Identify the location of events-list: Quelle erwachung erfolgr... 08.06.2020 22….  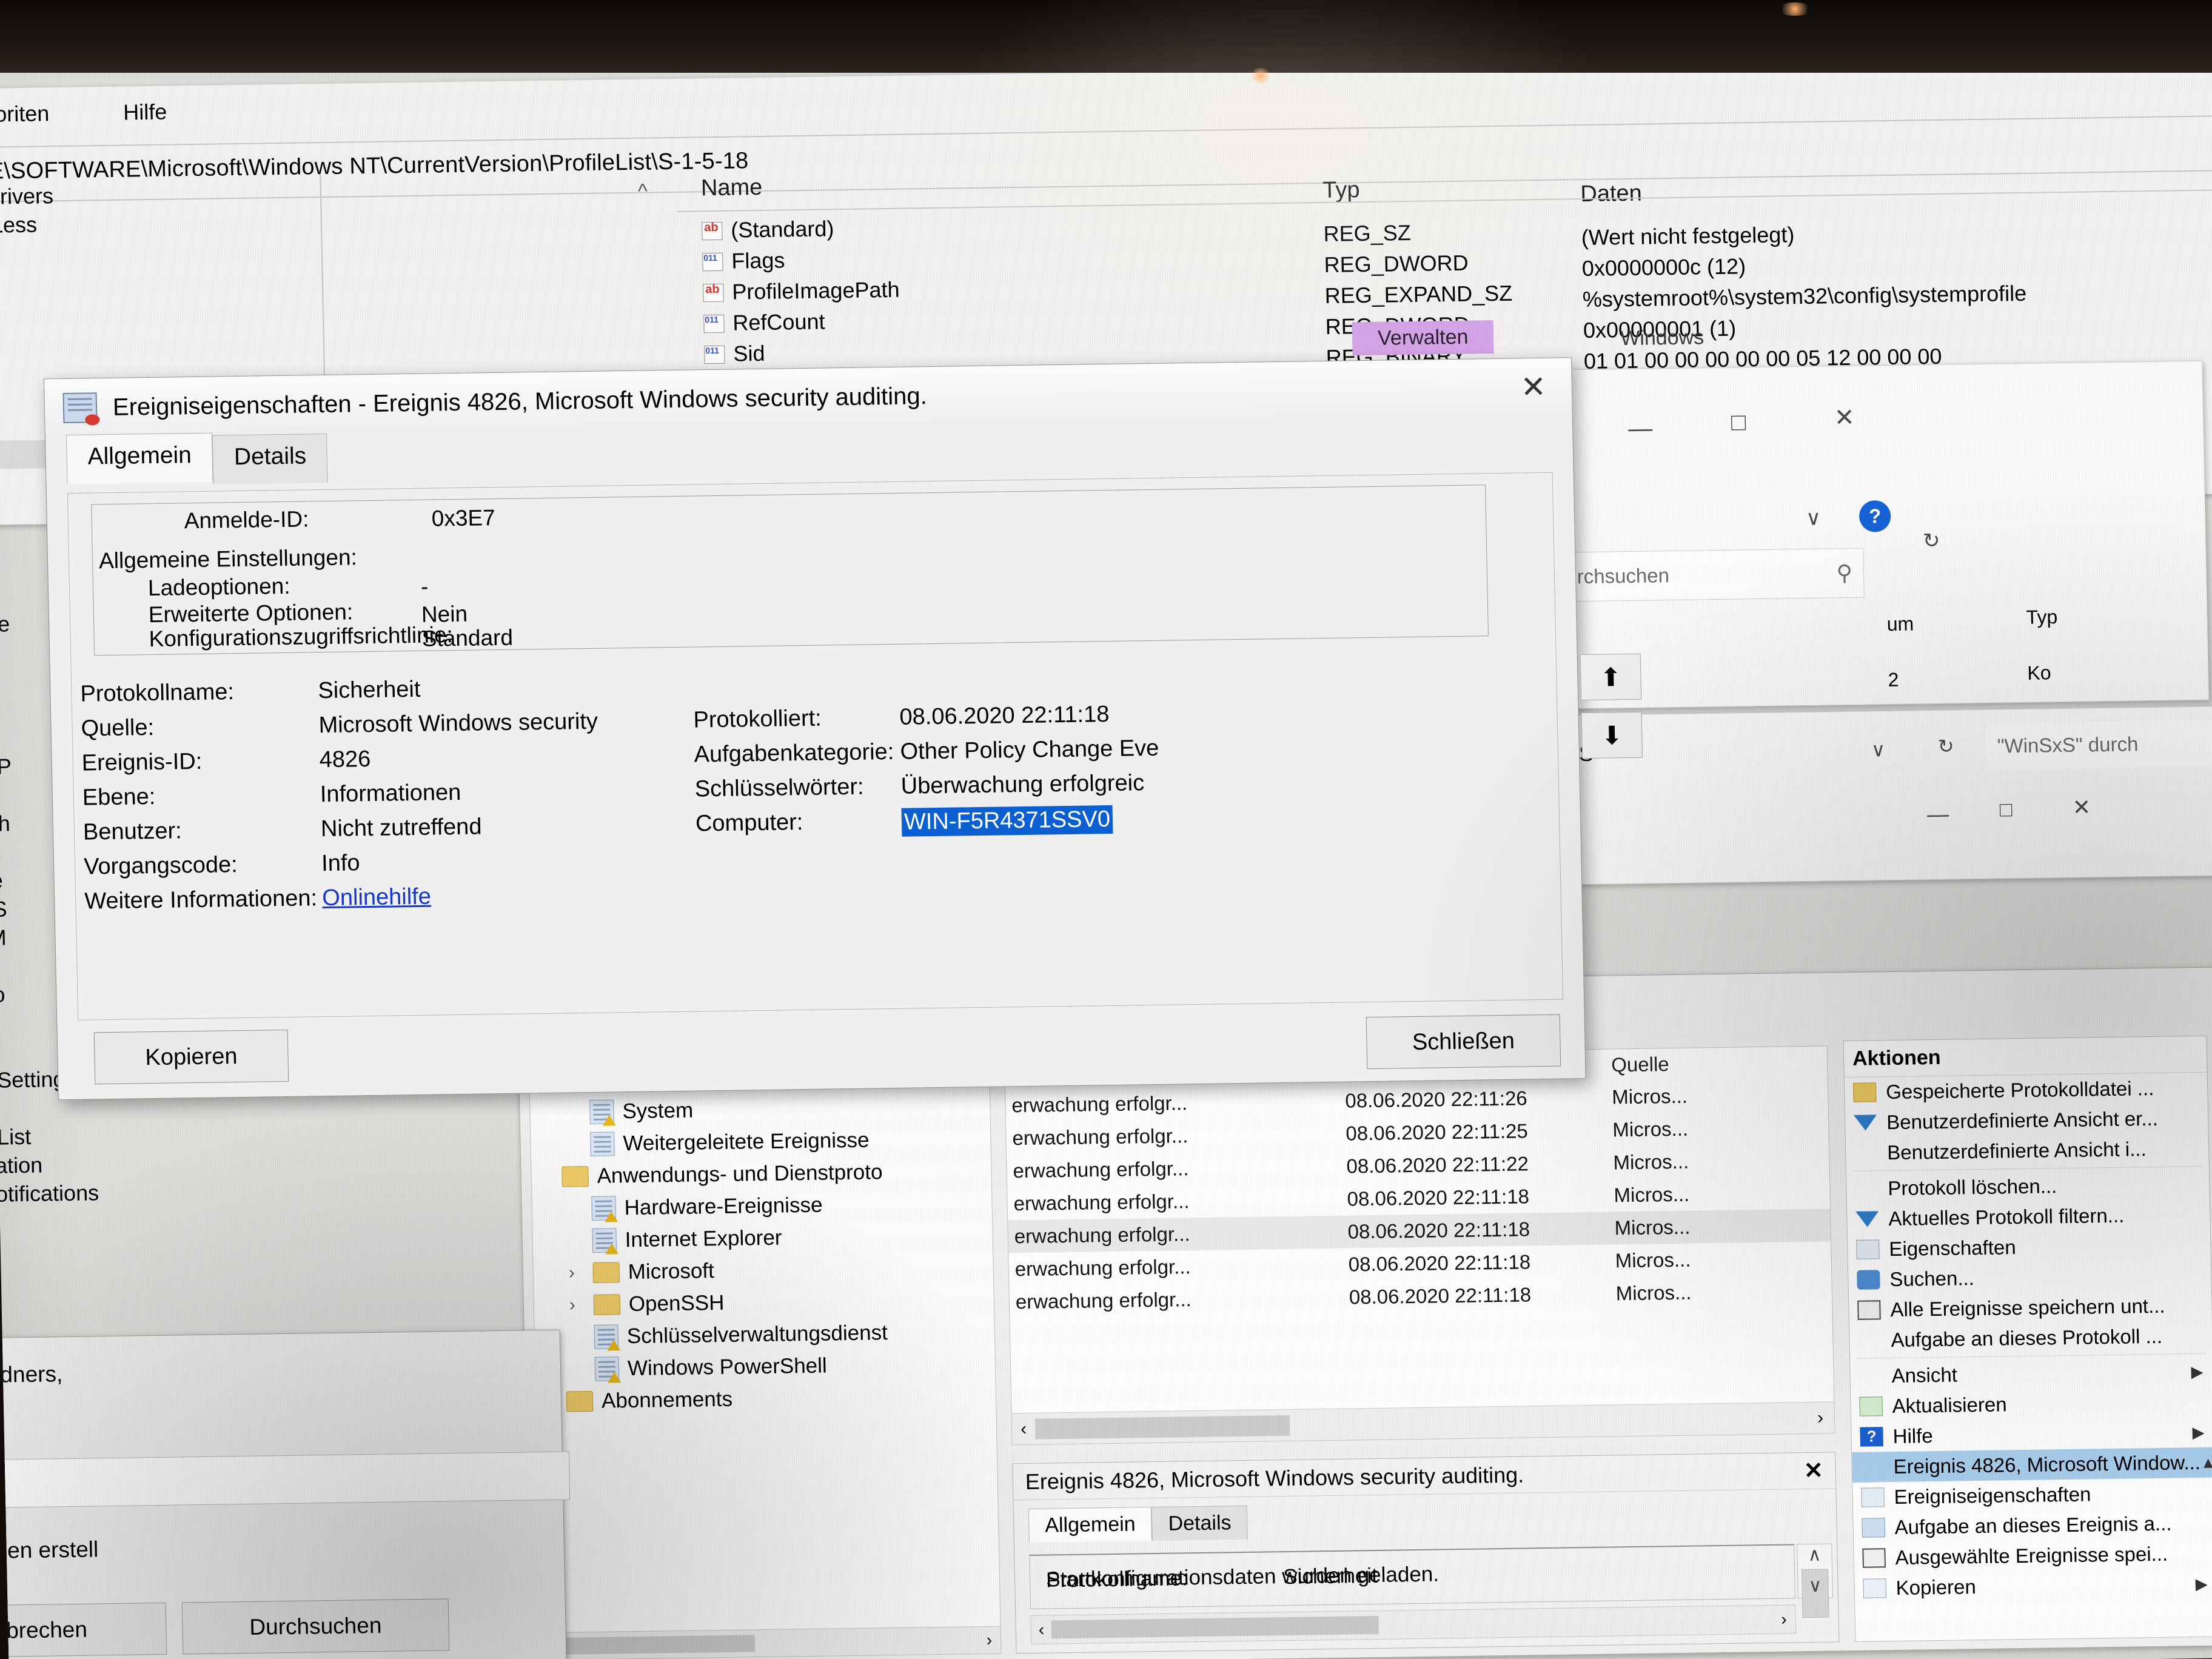
(1419, 1245).